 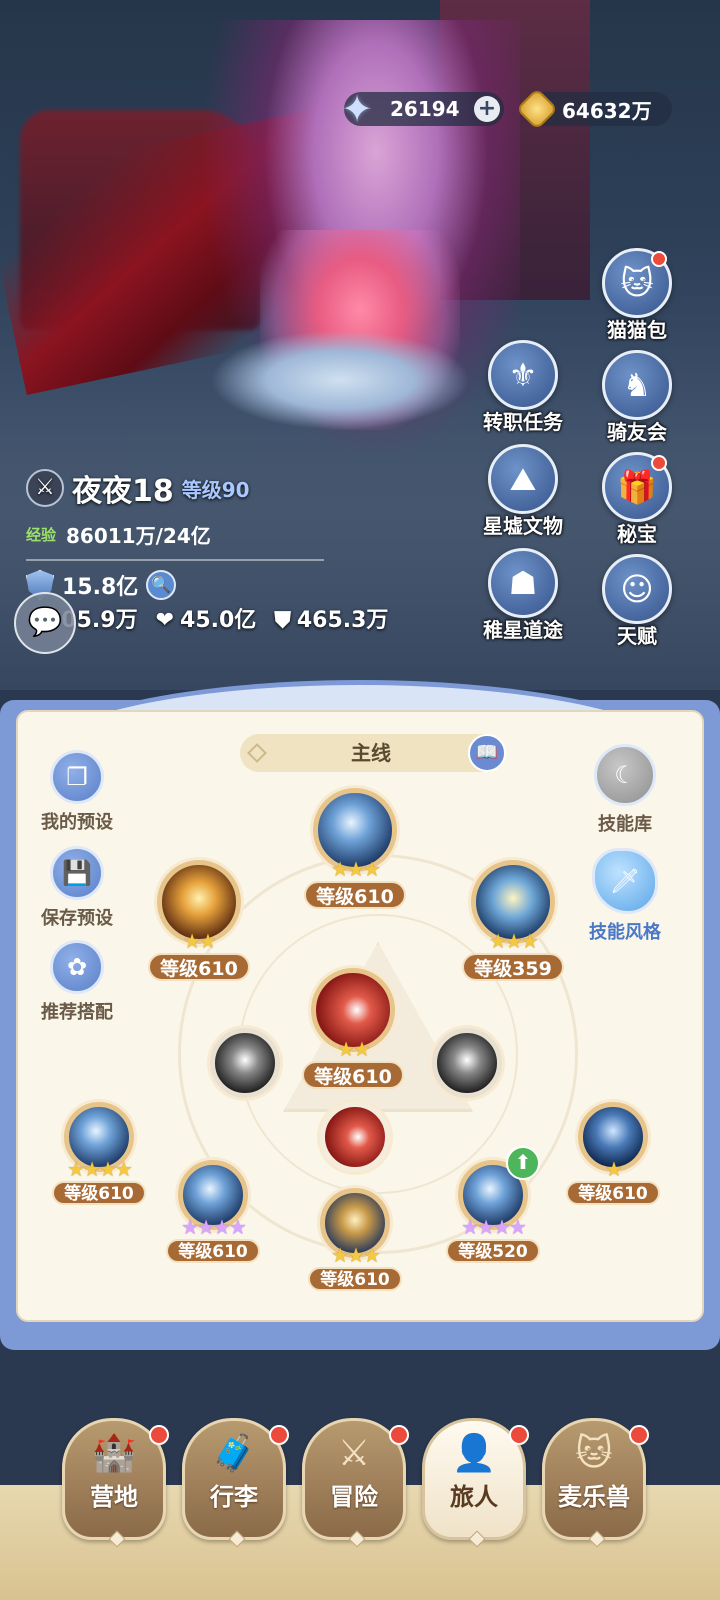 What do you see at coordinates (213, 1211) in the screenshot?
I see `skill-bottom-left: ★★★★ 等级610` at bounding box center [213, 1211].